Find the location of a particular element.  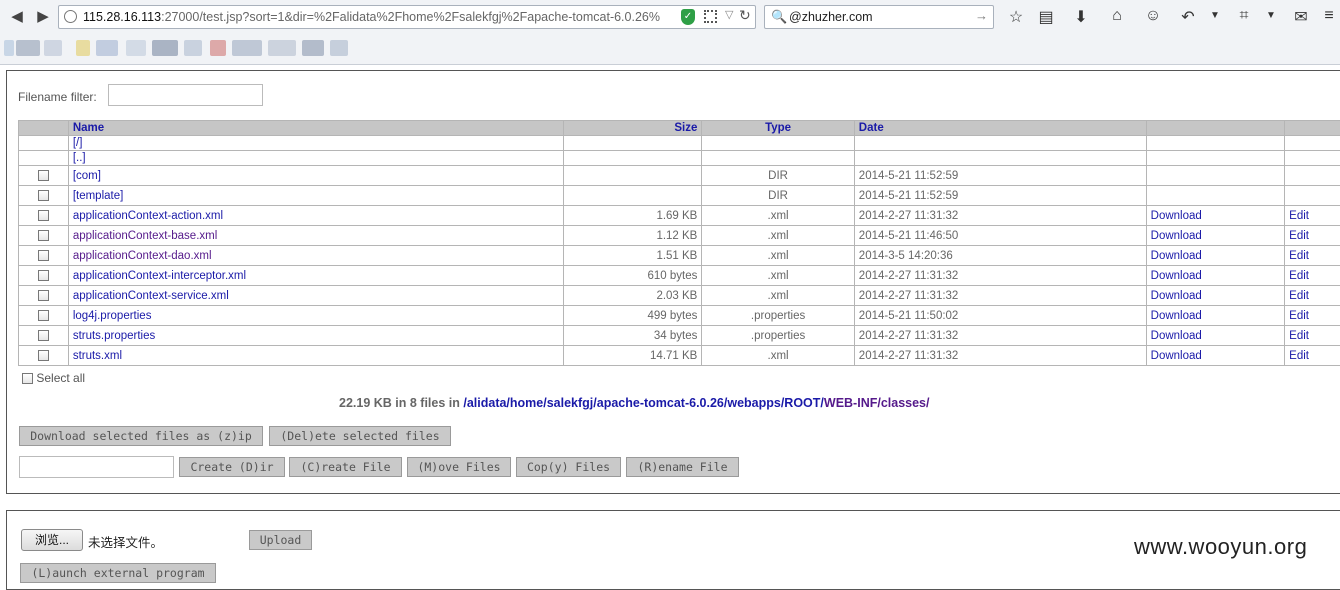

search-go-icon: → is located at coordinates (981, 15).